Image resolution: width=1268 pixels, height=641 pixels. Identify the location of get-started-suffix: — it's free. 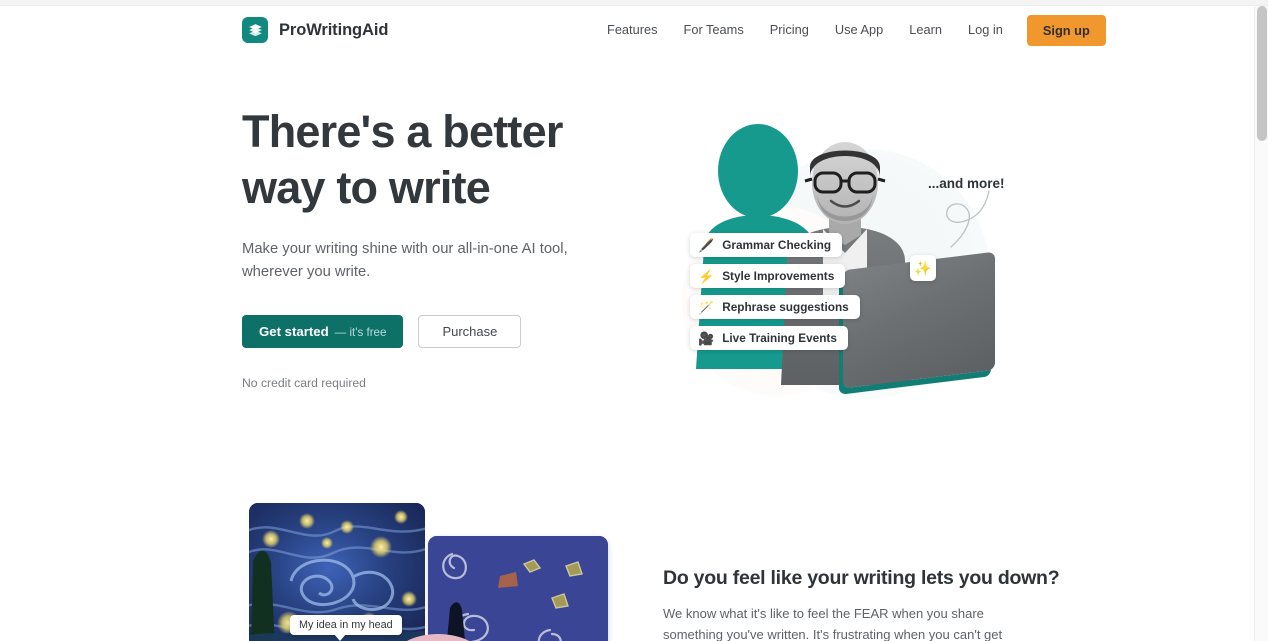
(360, 332).